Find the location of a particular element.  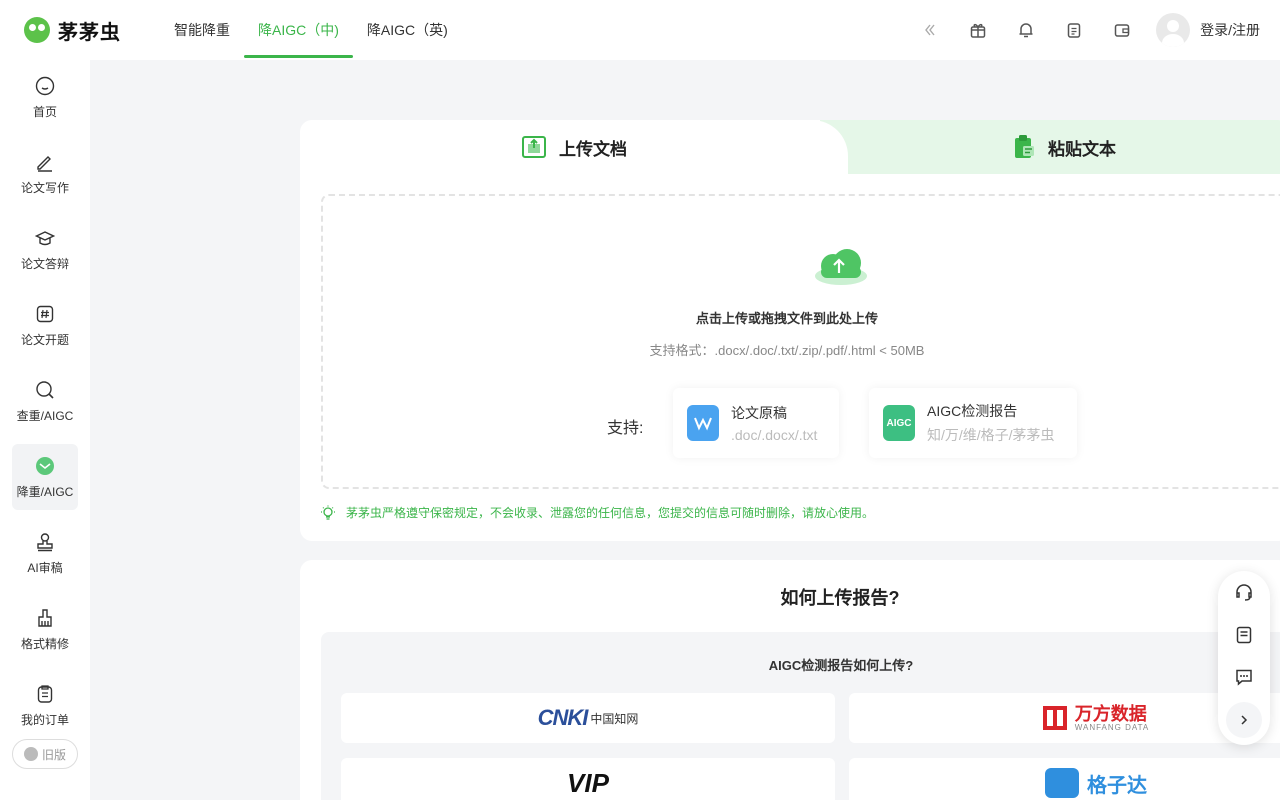

old-version-button: 旧版 is located at coordinates (45, 754).